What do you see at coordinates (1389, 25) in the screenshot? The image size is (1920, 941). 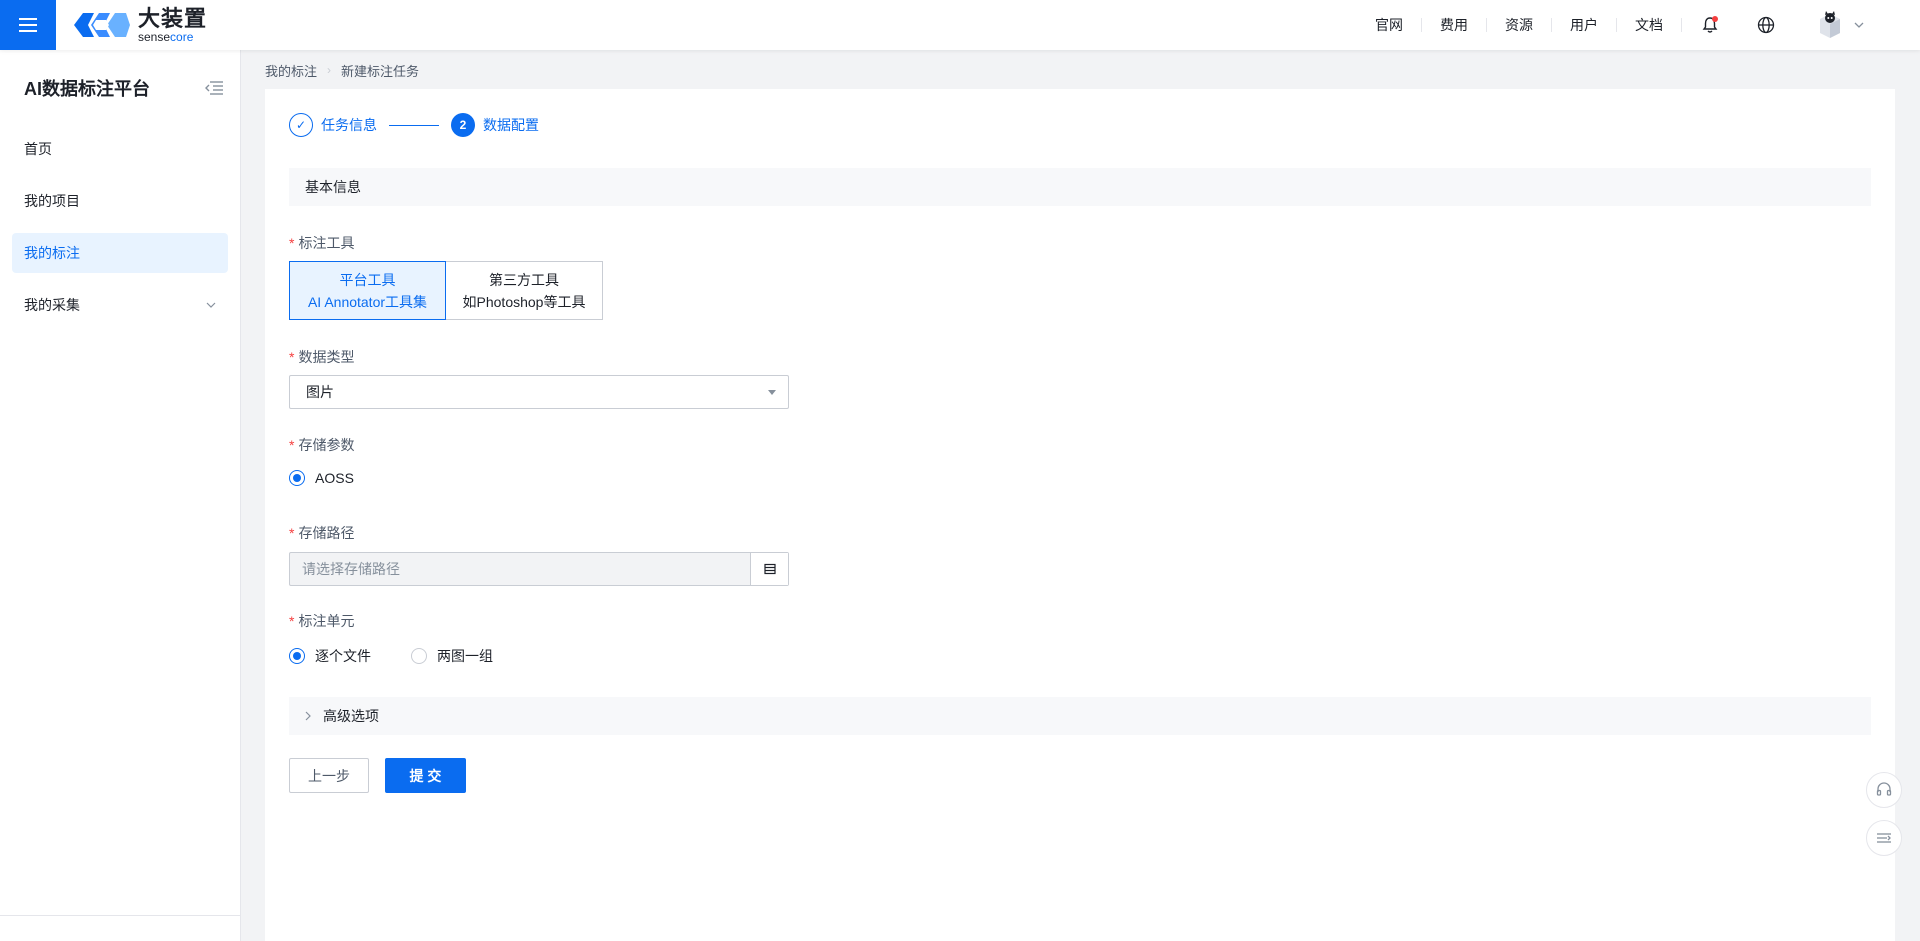 I see `nav-link-official-site: 官网` at bounding box center [1389, 25].